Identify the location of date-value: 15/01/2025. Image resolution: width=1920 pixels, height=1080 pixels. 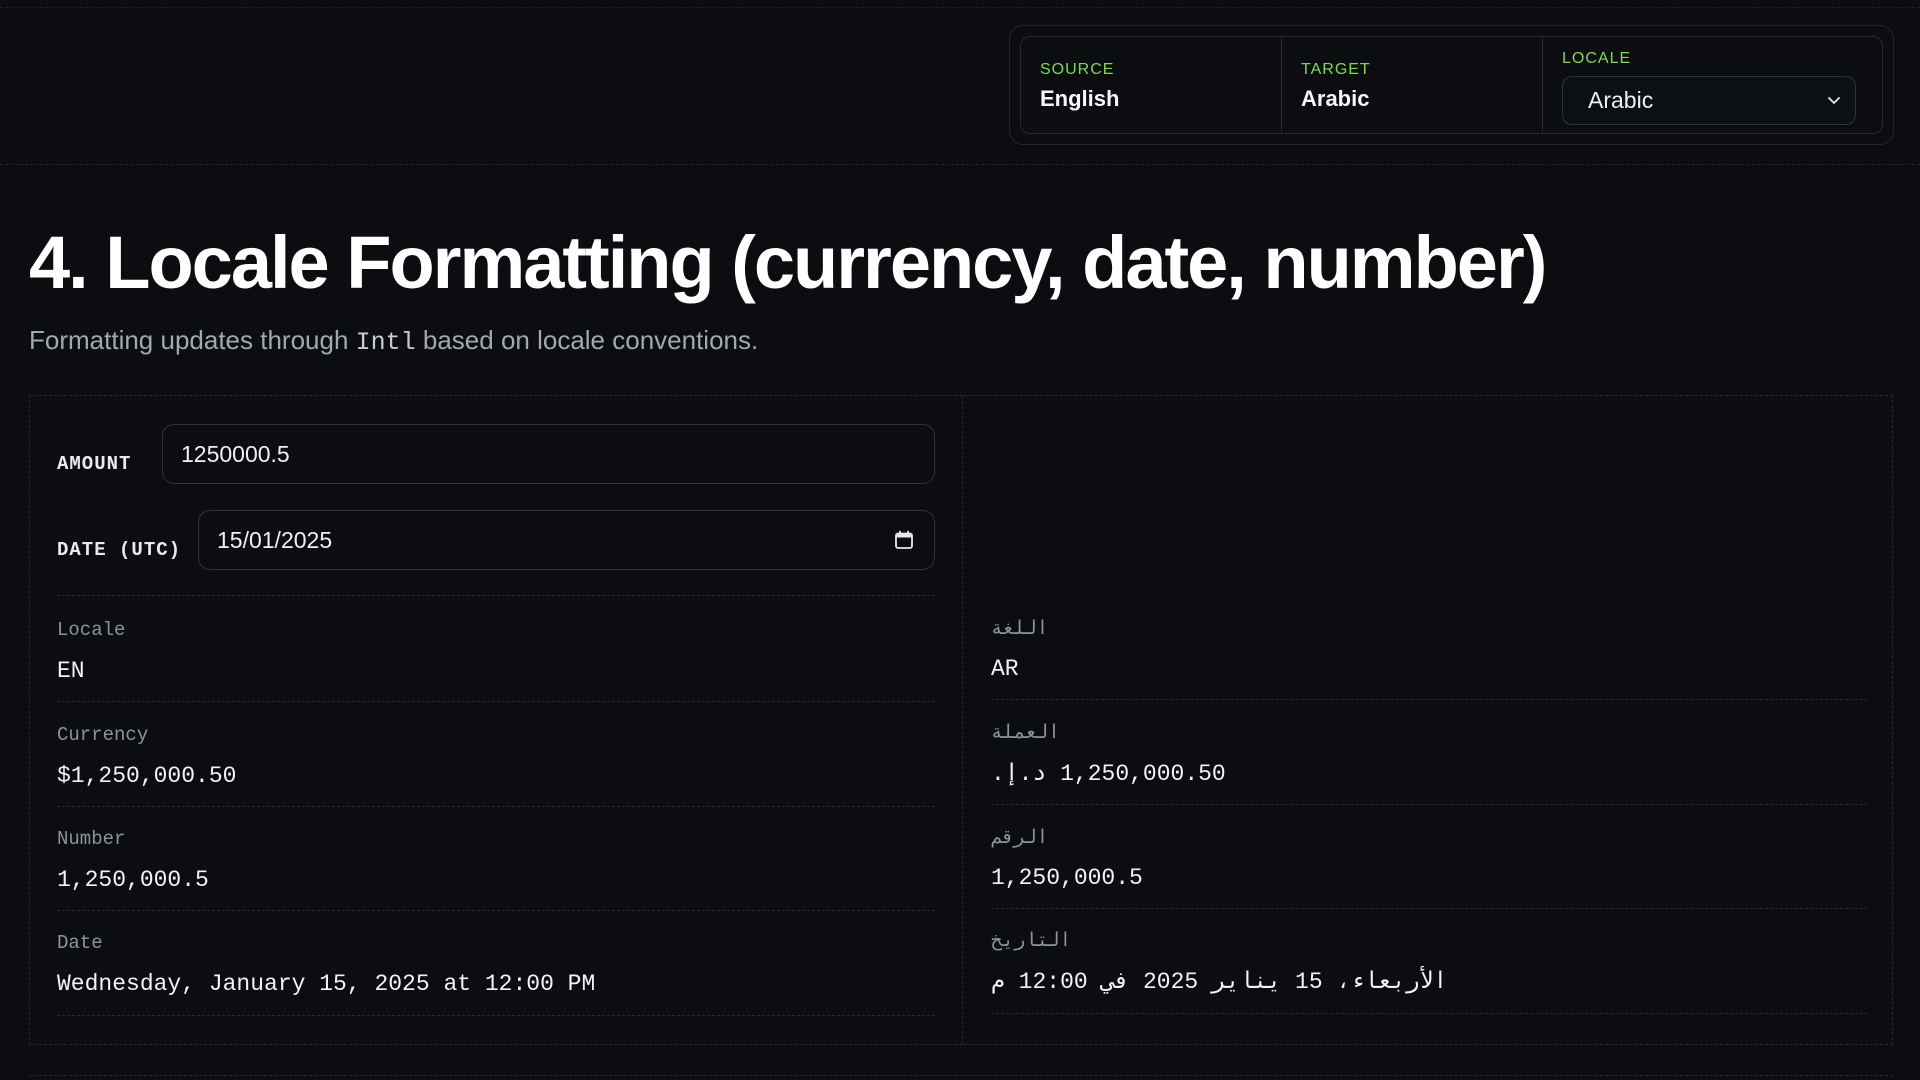
(275, 539).